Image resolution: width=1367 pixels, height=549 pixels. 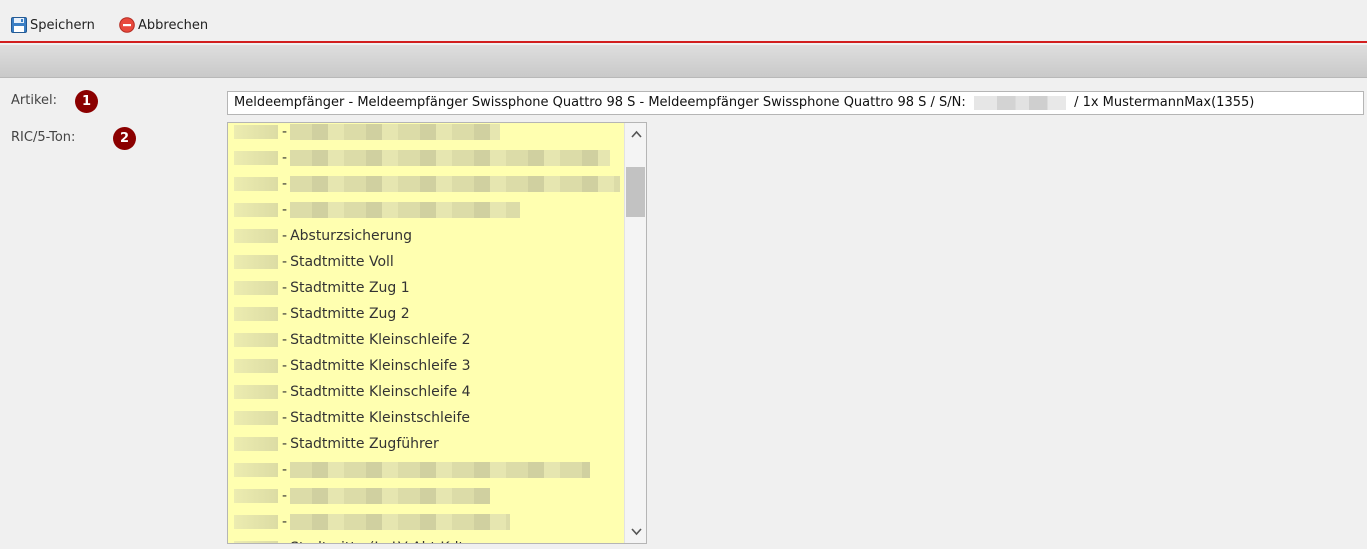 I want to click on list-item: - Stadtmitte Zugführer, so click(x=426, y=444).